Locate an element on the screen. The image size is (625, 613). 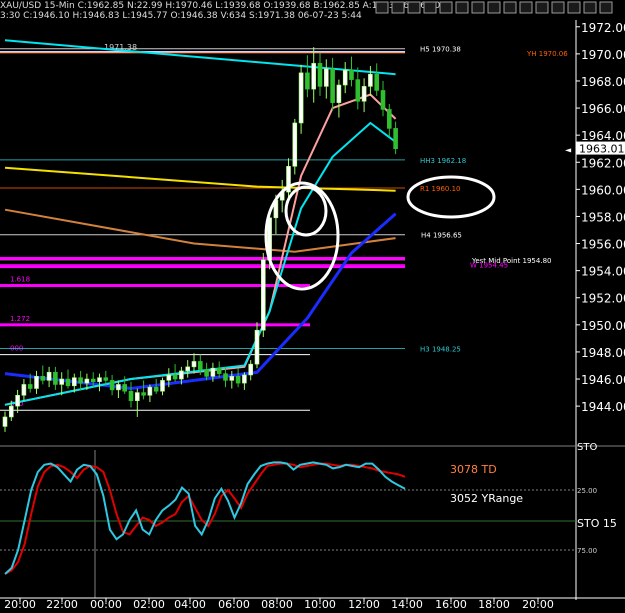
y-tick-label: 1966.00 is located at coordinates (603, 109).